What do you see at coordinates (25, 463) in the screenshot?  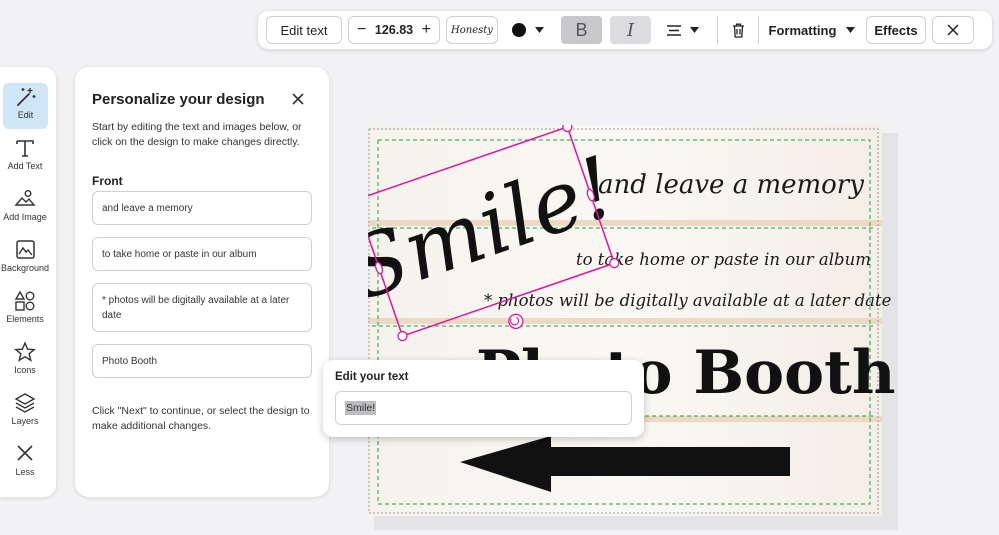 I see `sidebar-item-less: Less` at bounding box center [25, 463].